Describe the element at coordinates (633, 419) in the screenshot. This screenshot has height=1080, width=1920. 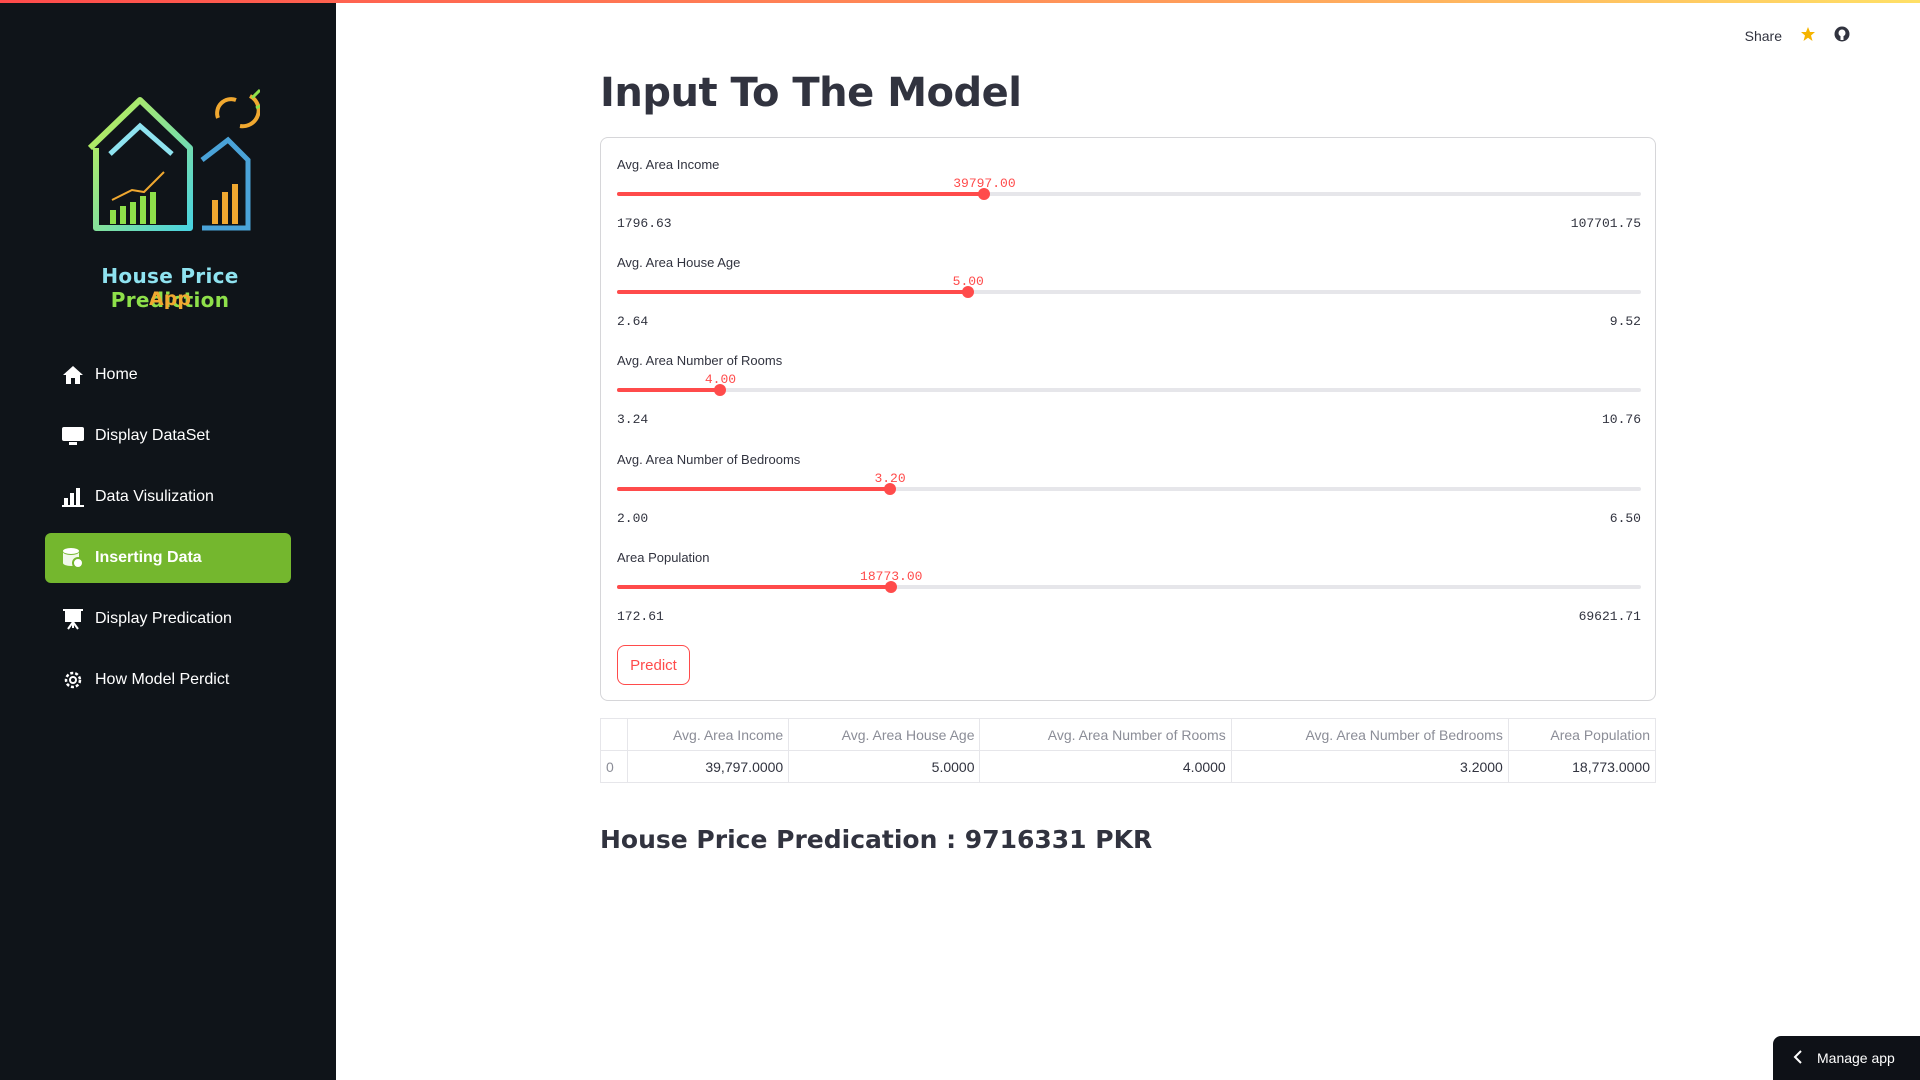
I see `slider-min: 3.24` at that location.